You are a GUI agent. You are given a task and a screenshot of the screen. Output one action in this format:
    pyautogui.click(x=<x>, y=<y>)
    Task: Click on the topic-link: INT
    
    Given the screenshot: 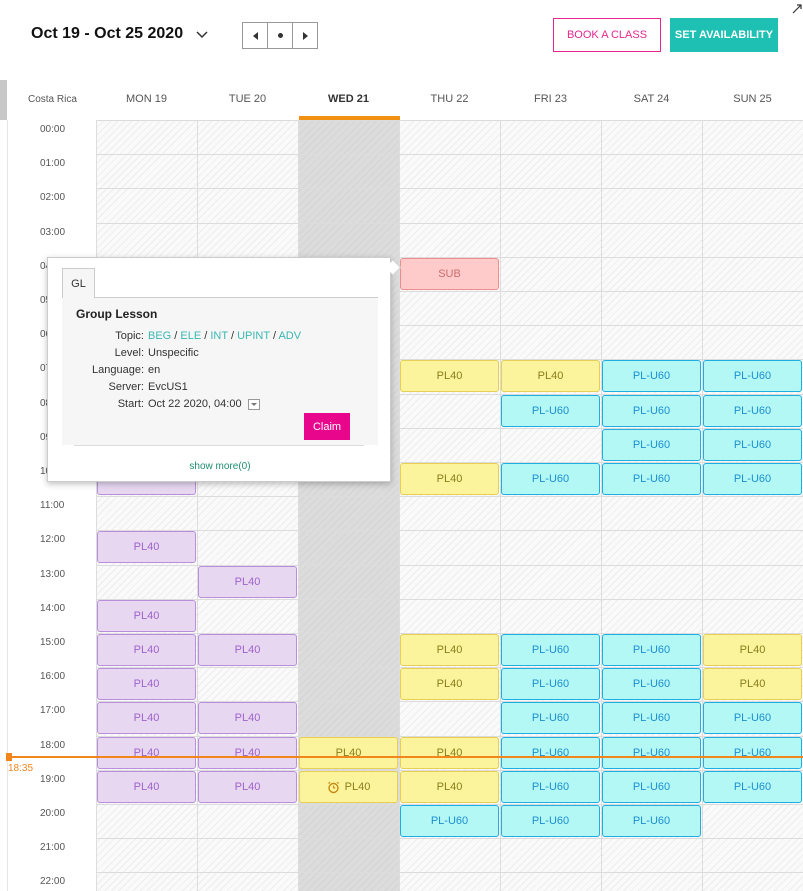 What is the action you would take?
    pyautogui.click(x=219, y=336)
    